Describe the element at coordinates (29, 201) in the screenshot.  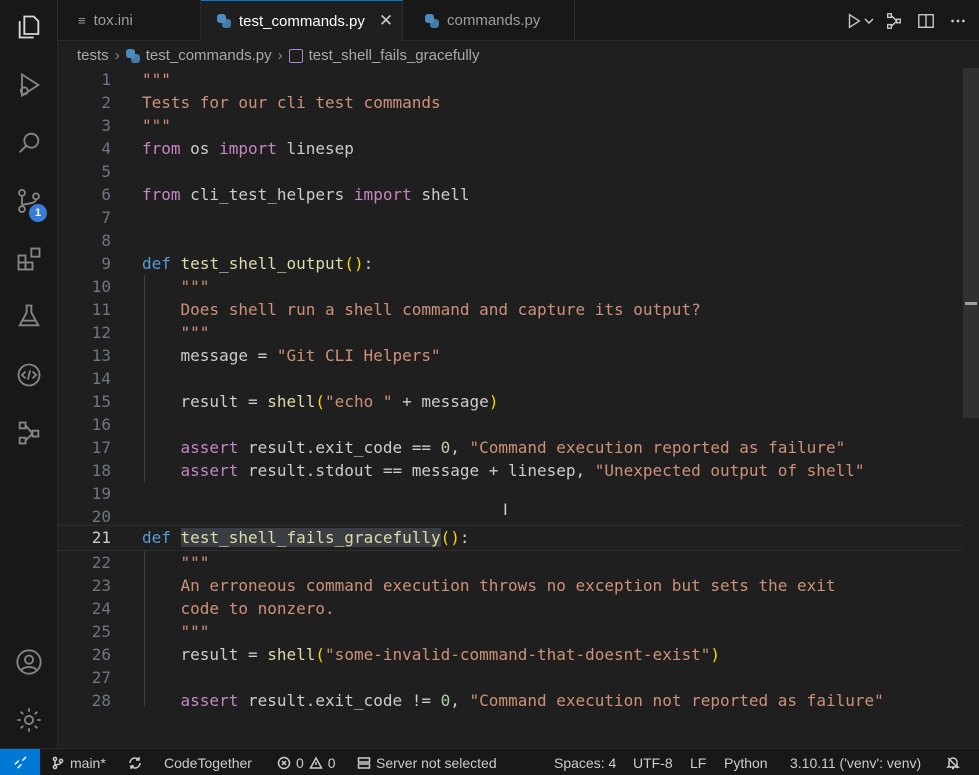
I see `source-control-icon: 1` at that location.